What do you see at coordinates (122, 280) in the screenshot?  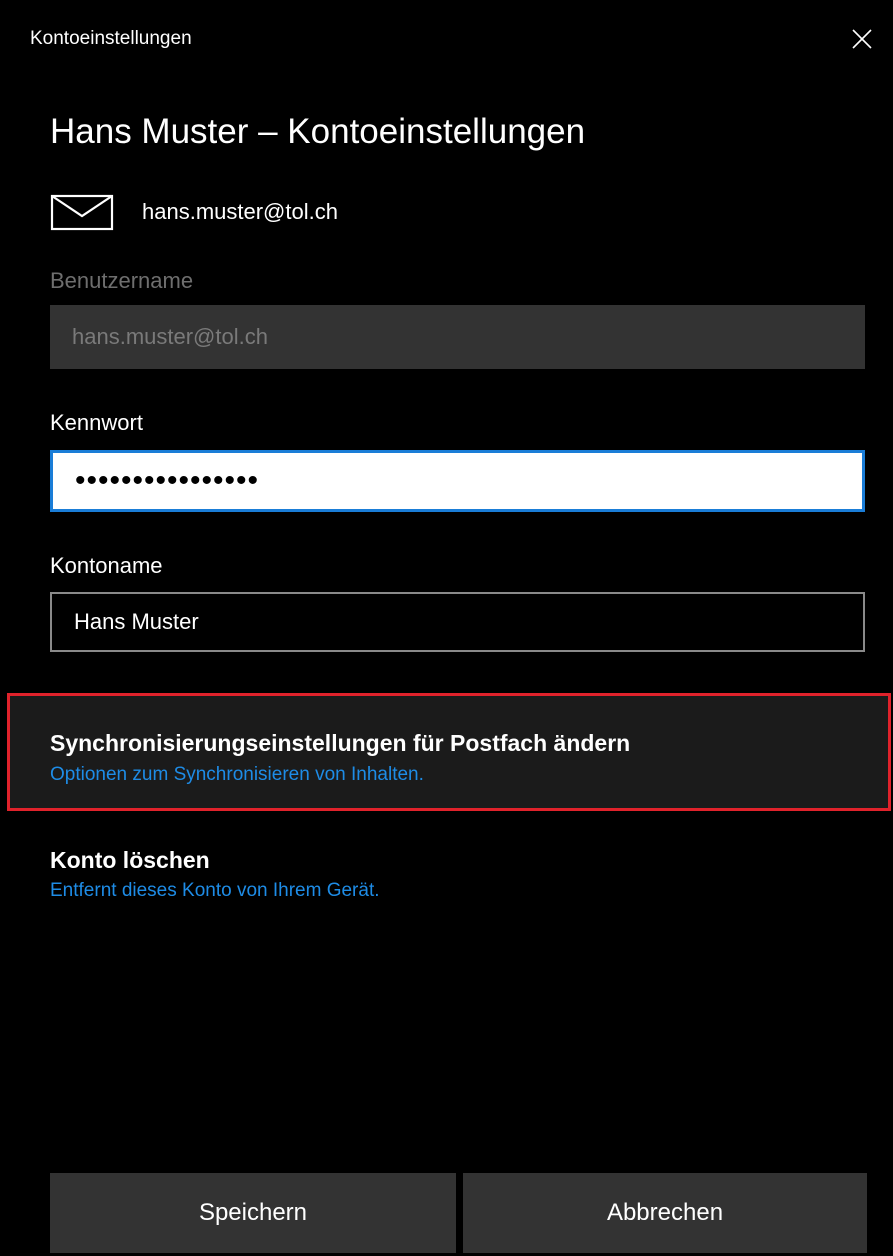 I see `username-label: Benutzername` at bounding box center [122, 280].